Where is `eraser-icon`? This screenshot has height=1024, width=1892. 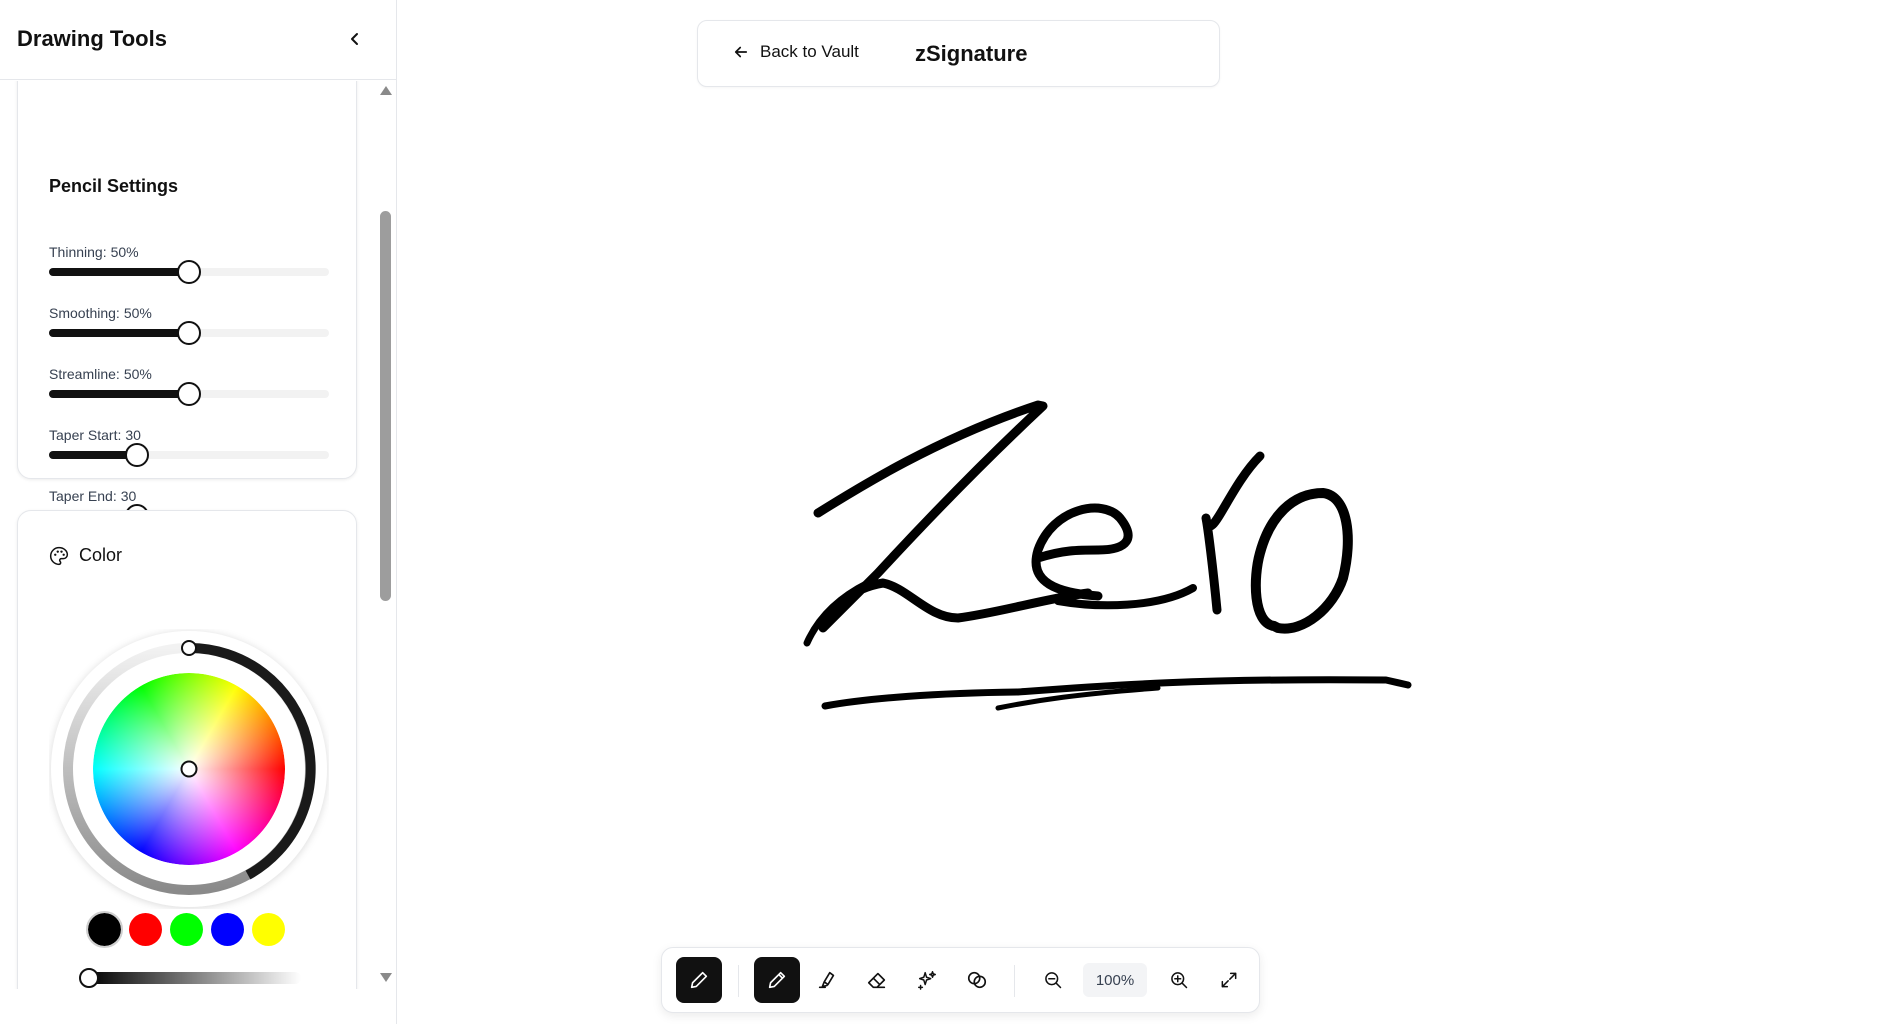 eraser-icon is located at coordinates (876, 980).